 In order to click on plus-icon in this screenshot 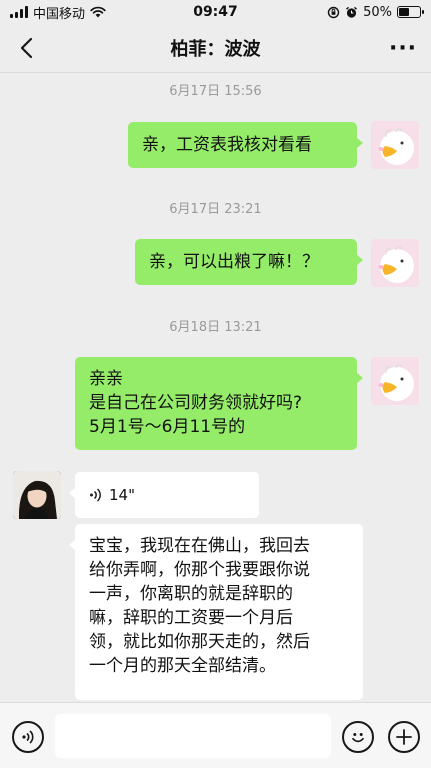, I will do `click(404, 737)`.